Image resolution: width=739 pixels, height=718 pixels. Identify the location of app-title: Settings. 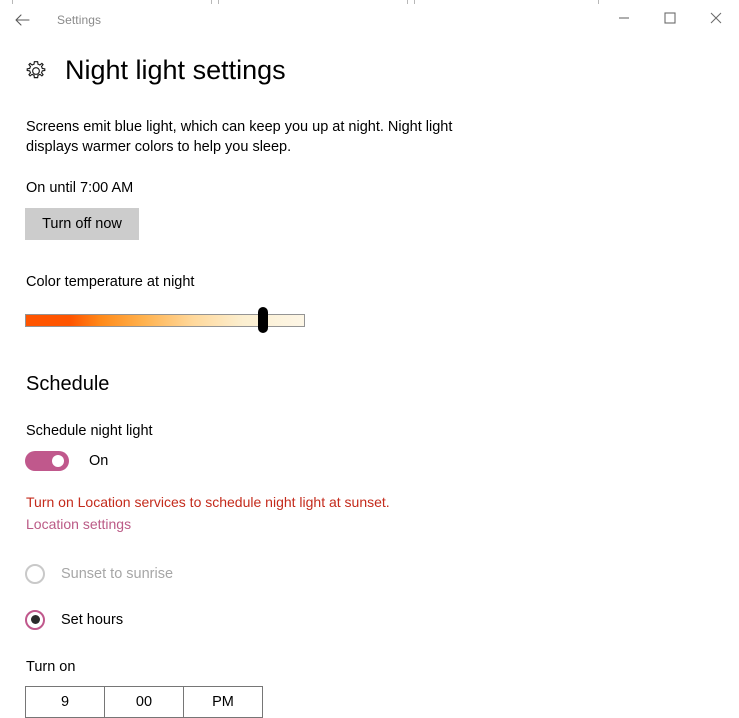
(79, 19).